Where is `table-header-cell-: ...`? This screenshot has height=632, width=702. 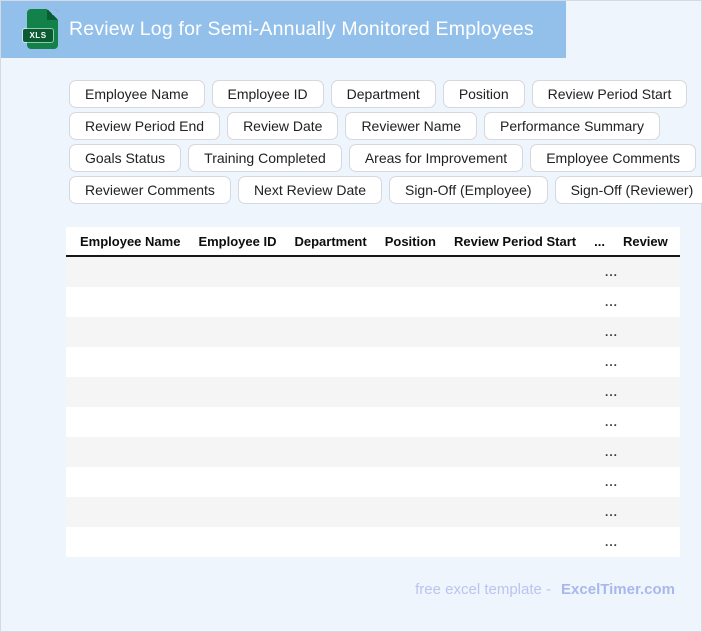
table-header-cell-: ... is located at coordinates (599, 241).